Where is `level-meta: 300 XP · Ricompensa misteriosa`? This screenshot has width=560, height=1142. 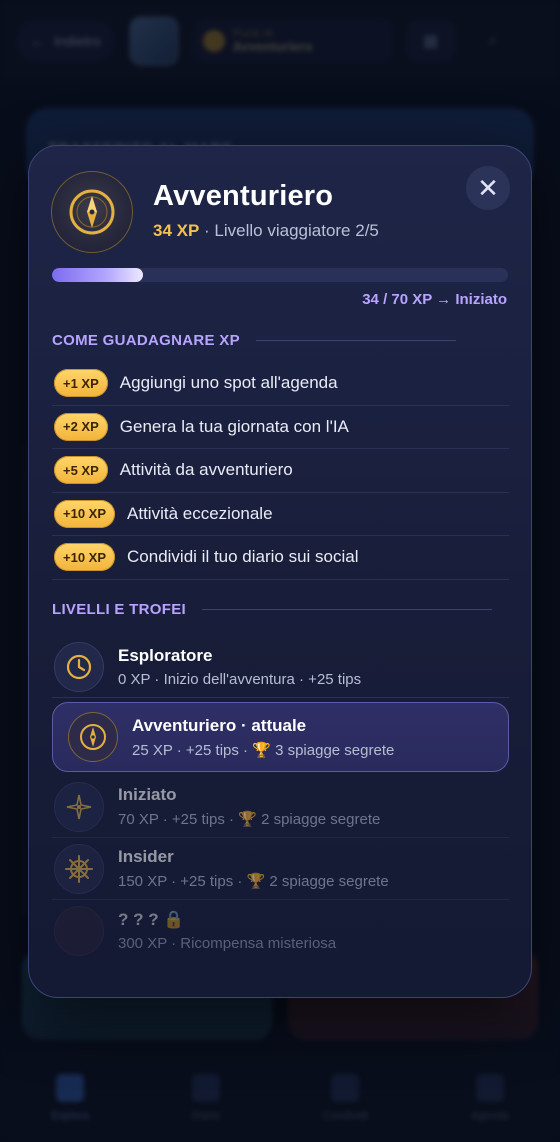 level-meta: 300 XP · Ricompensa misteriosa is located at coordinates (227, 943).